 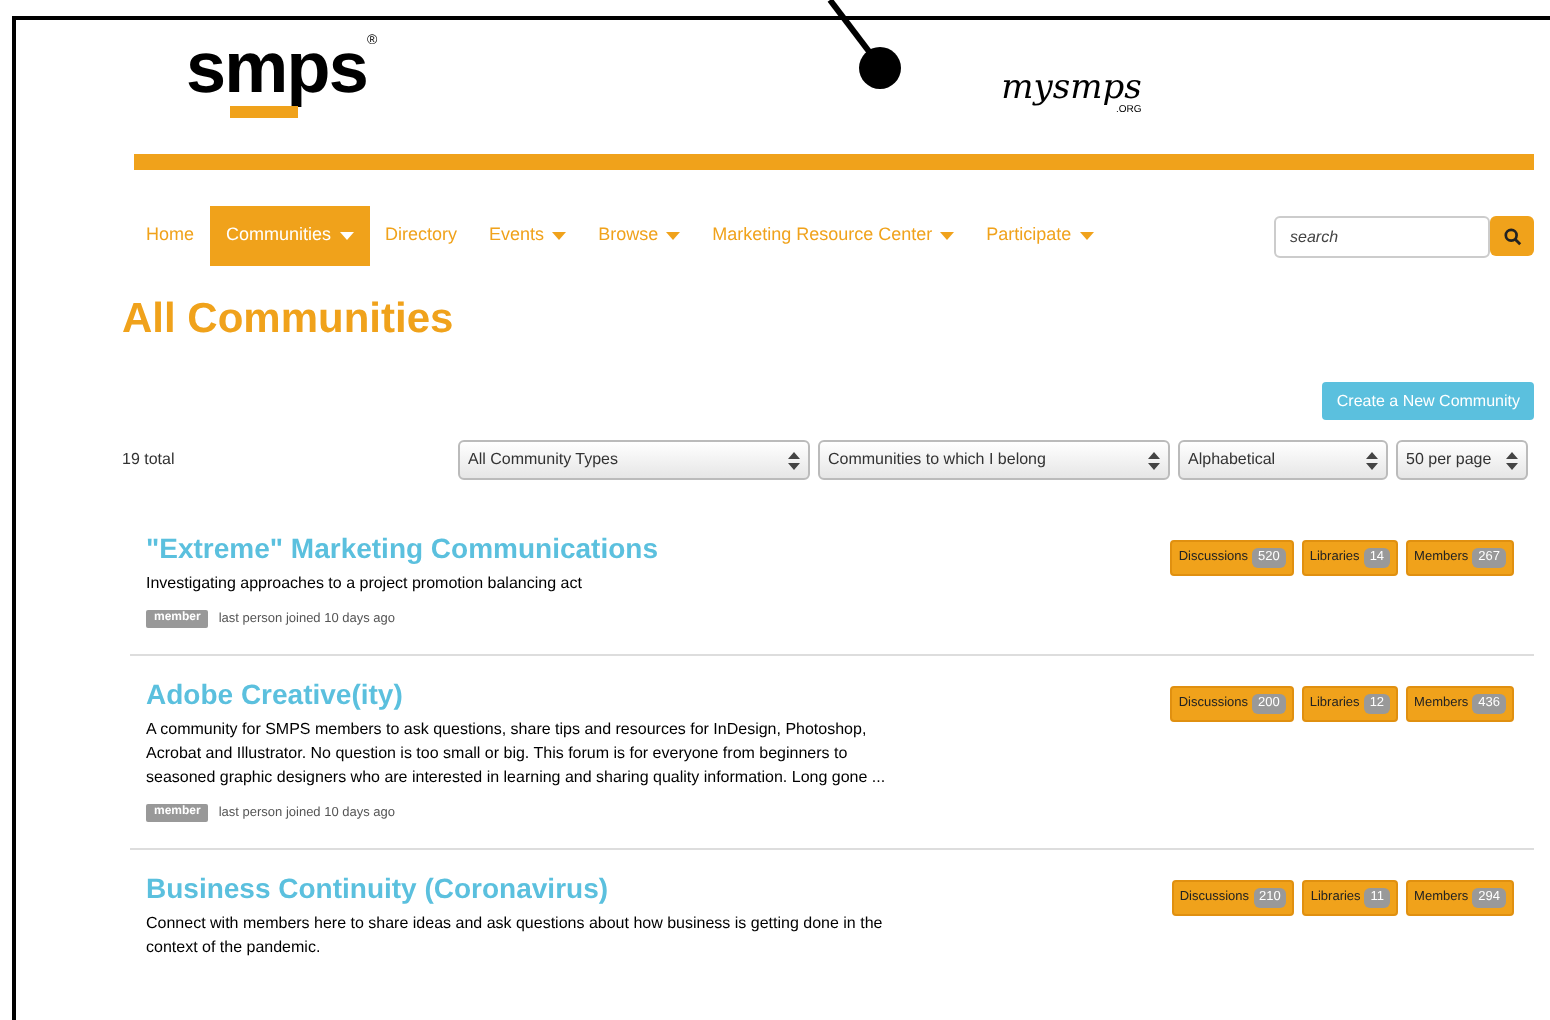 I want to click on search-icon, so click(x=1512, y=236).